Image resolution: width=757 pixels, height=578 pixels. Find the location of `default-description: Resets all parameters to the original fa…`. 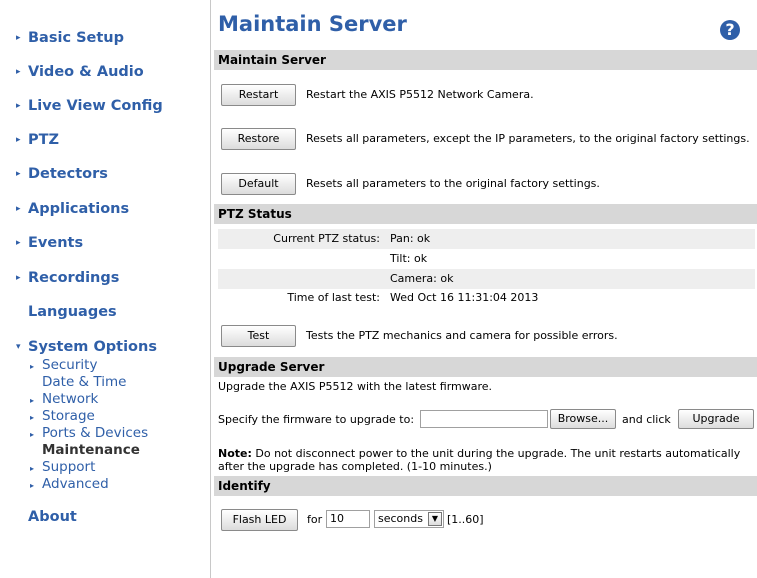

default-description: Resets all parameters to the original fa… is located at coordinates (453, 183).